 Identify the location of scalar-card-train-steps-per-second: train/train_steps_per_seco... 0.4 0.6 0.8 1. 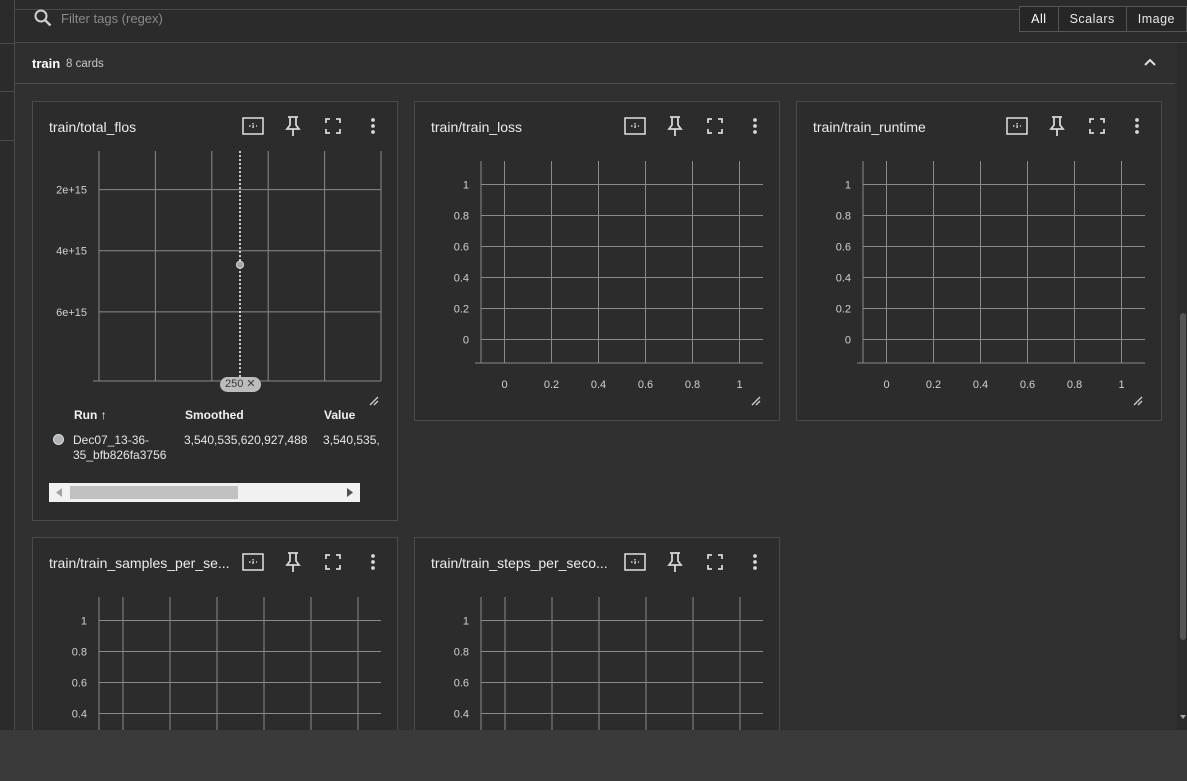
(597, 633).